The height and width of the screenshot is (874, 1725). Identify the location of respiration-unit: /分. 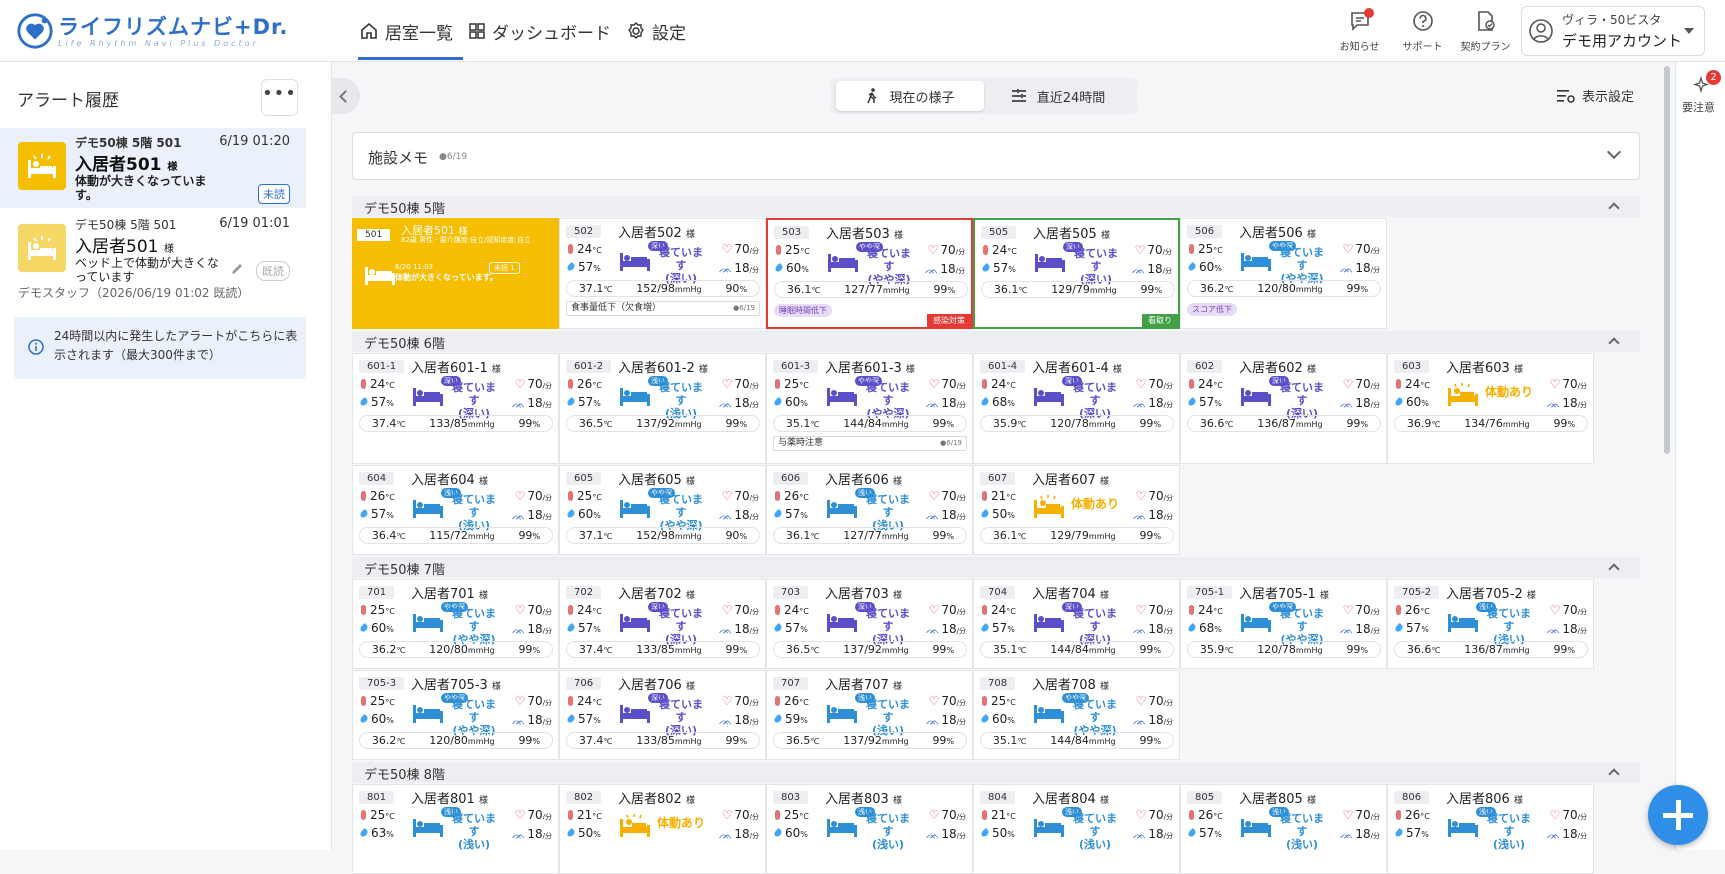
(1582, 836).